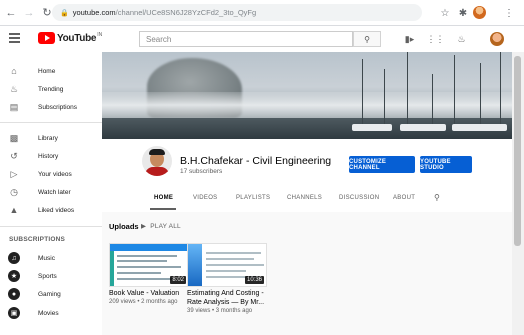 This screenshot has width=524, height=335. I want to click on video-thumbnail: 10:36, so click(227, 265).